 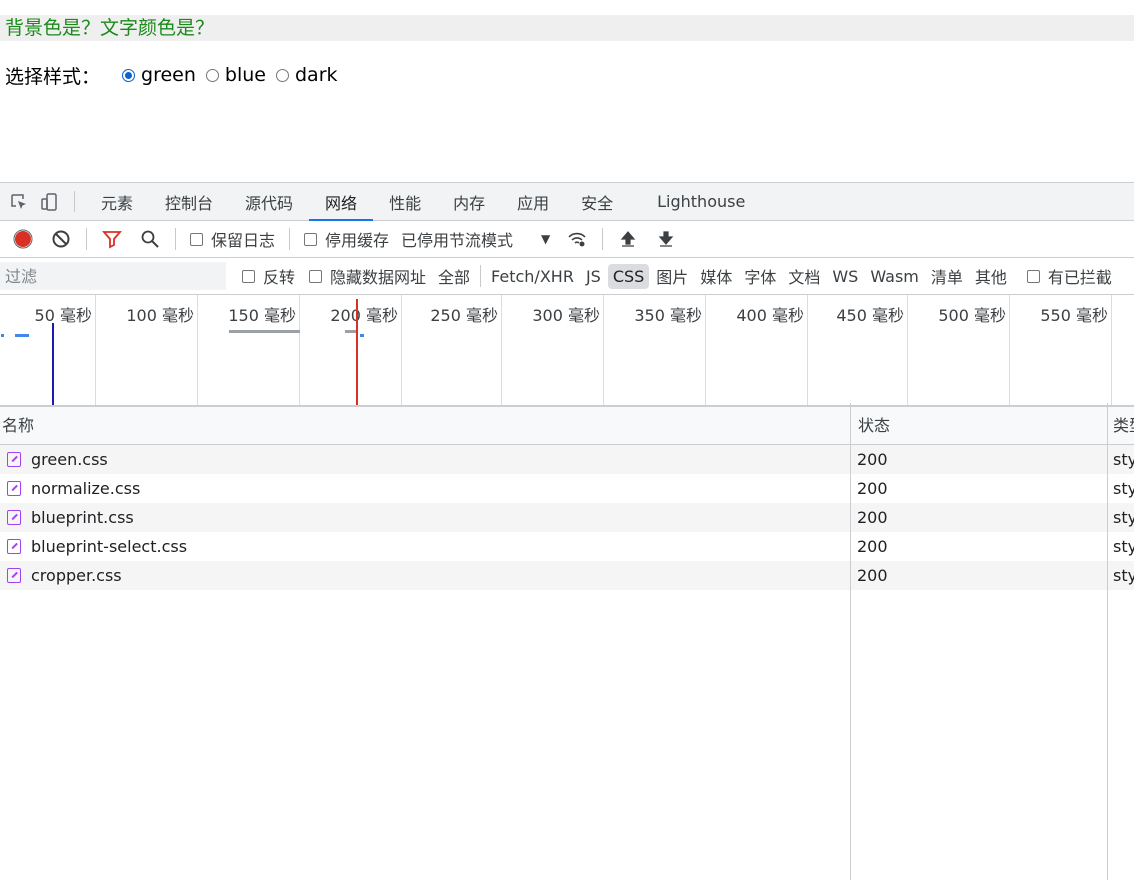 I want to click on timeline-tick: 100 毫秒, so click(x=147, y=350).